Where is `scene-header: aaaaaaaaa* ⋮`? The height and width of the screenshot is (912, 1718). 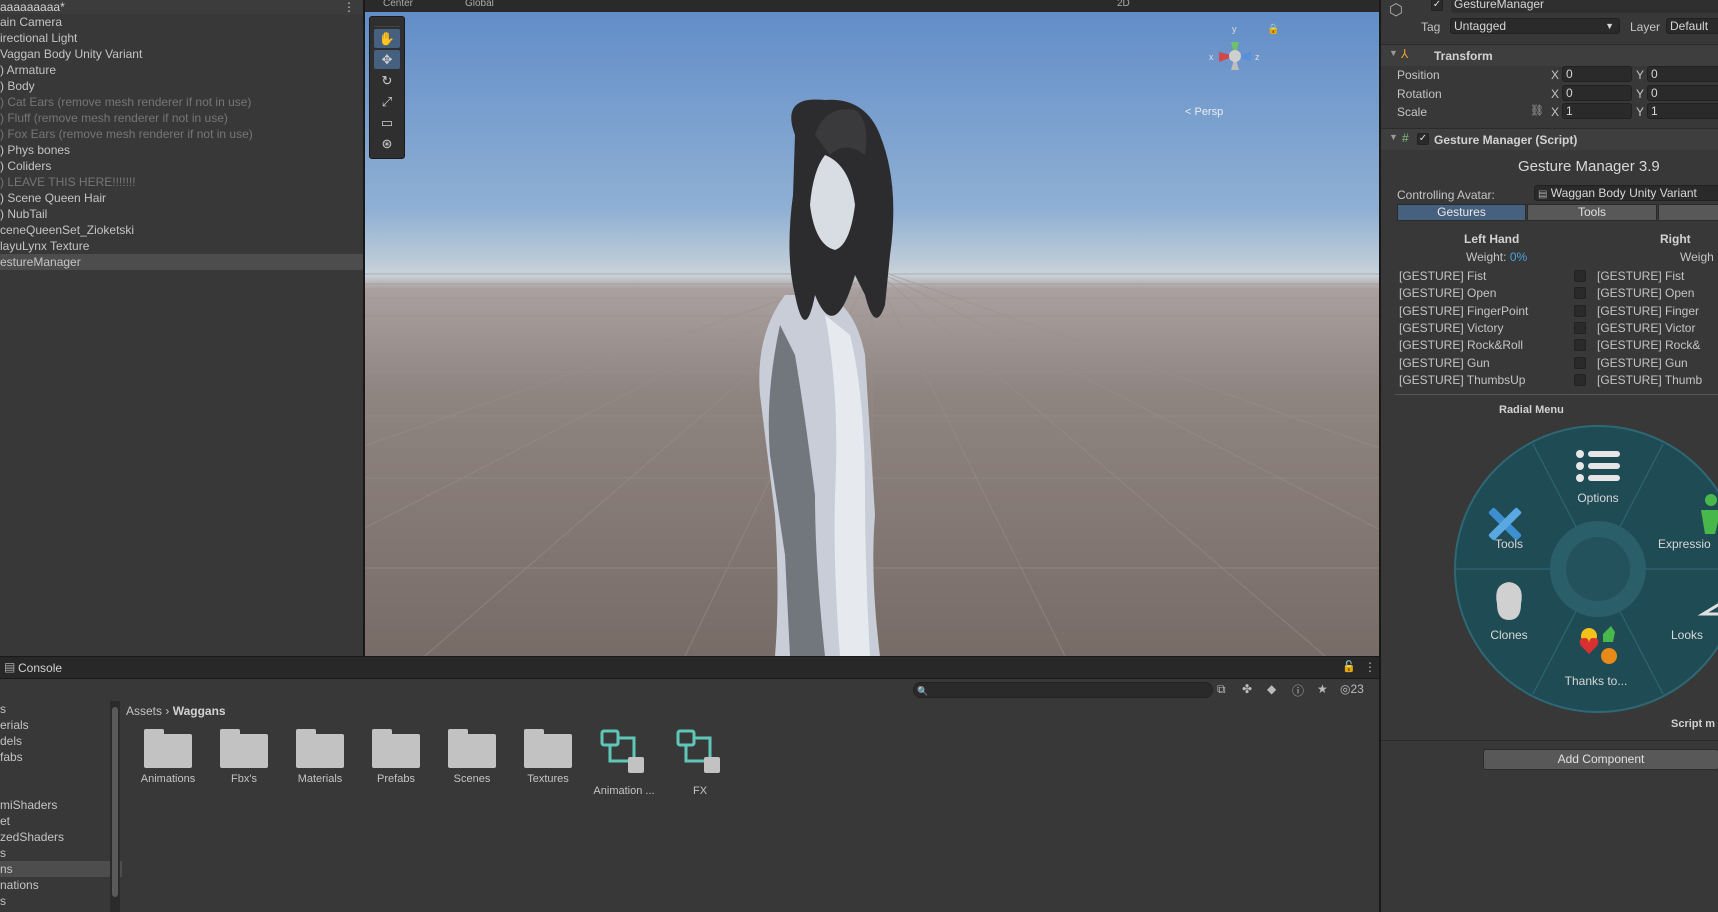 scene-header: aaaaaaaaa* ⋮ is located at coordinates (181, 7).